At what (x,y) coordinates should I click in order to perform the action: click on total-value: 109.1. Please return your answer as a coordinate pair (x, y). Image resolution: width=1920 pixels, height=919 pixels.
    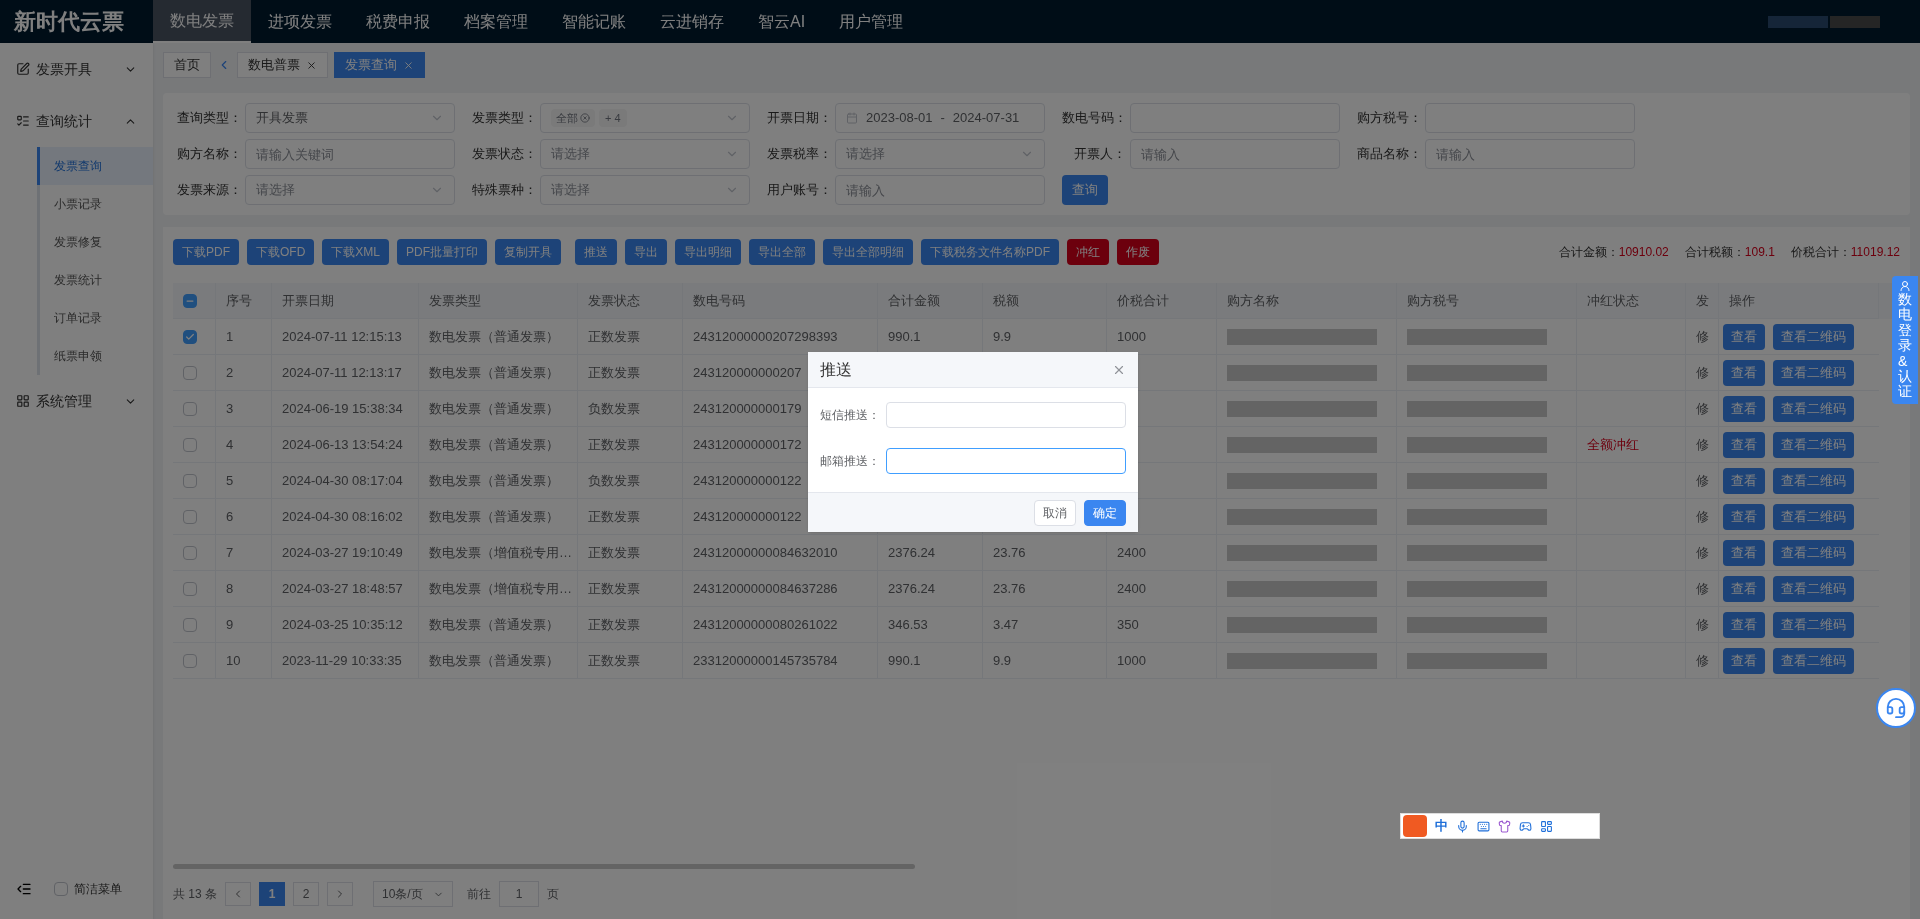
    Looking at the image, I should click on (1759, 252).